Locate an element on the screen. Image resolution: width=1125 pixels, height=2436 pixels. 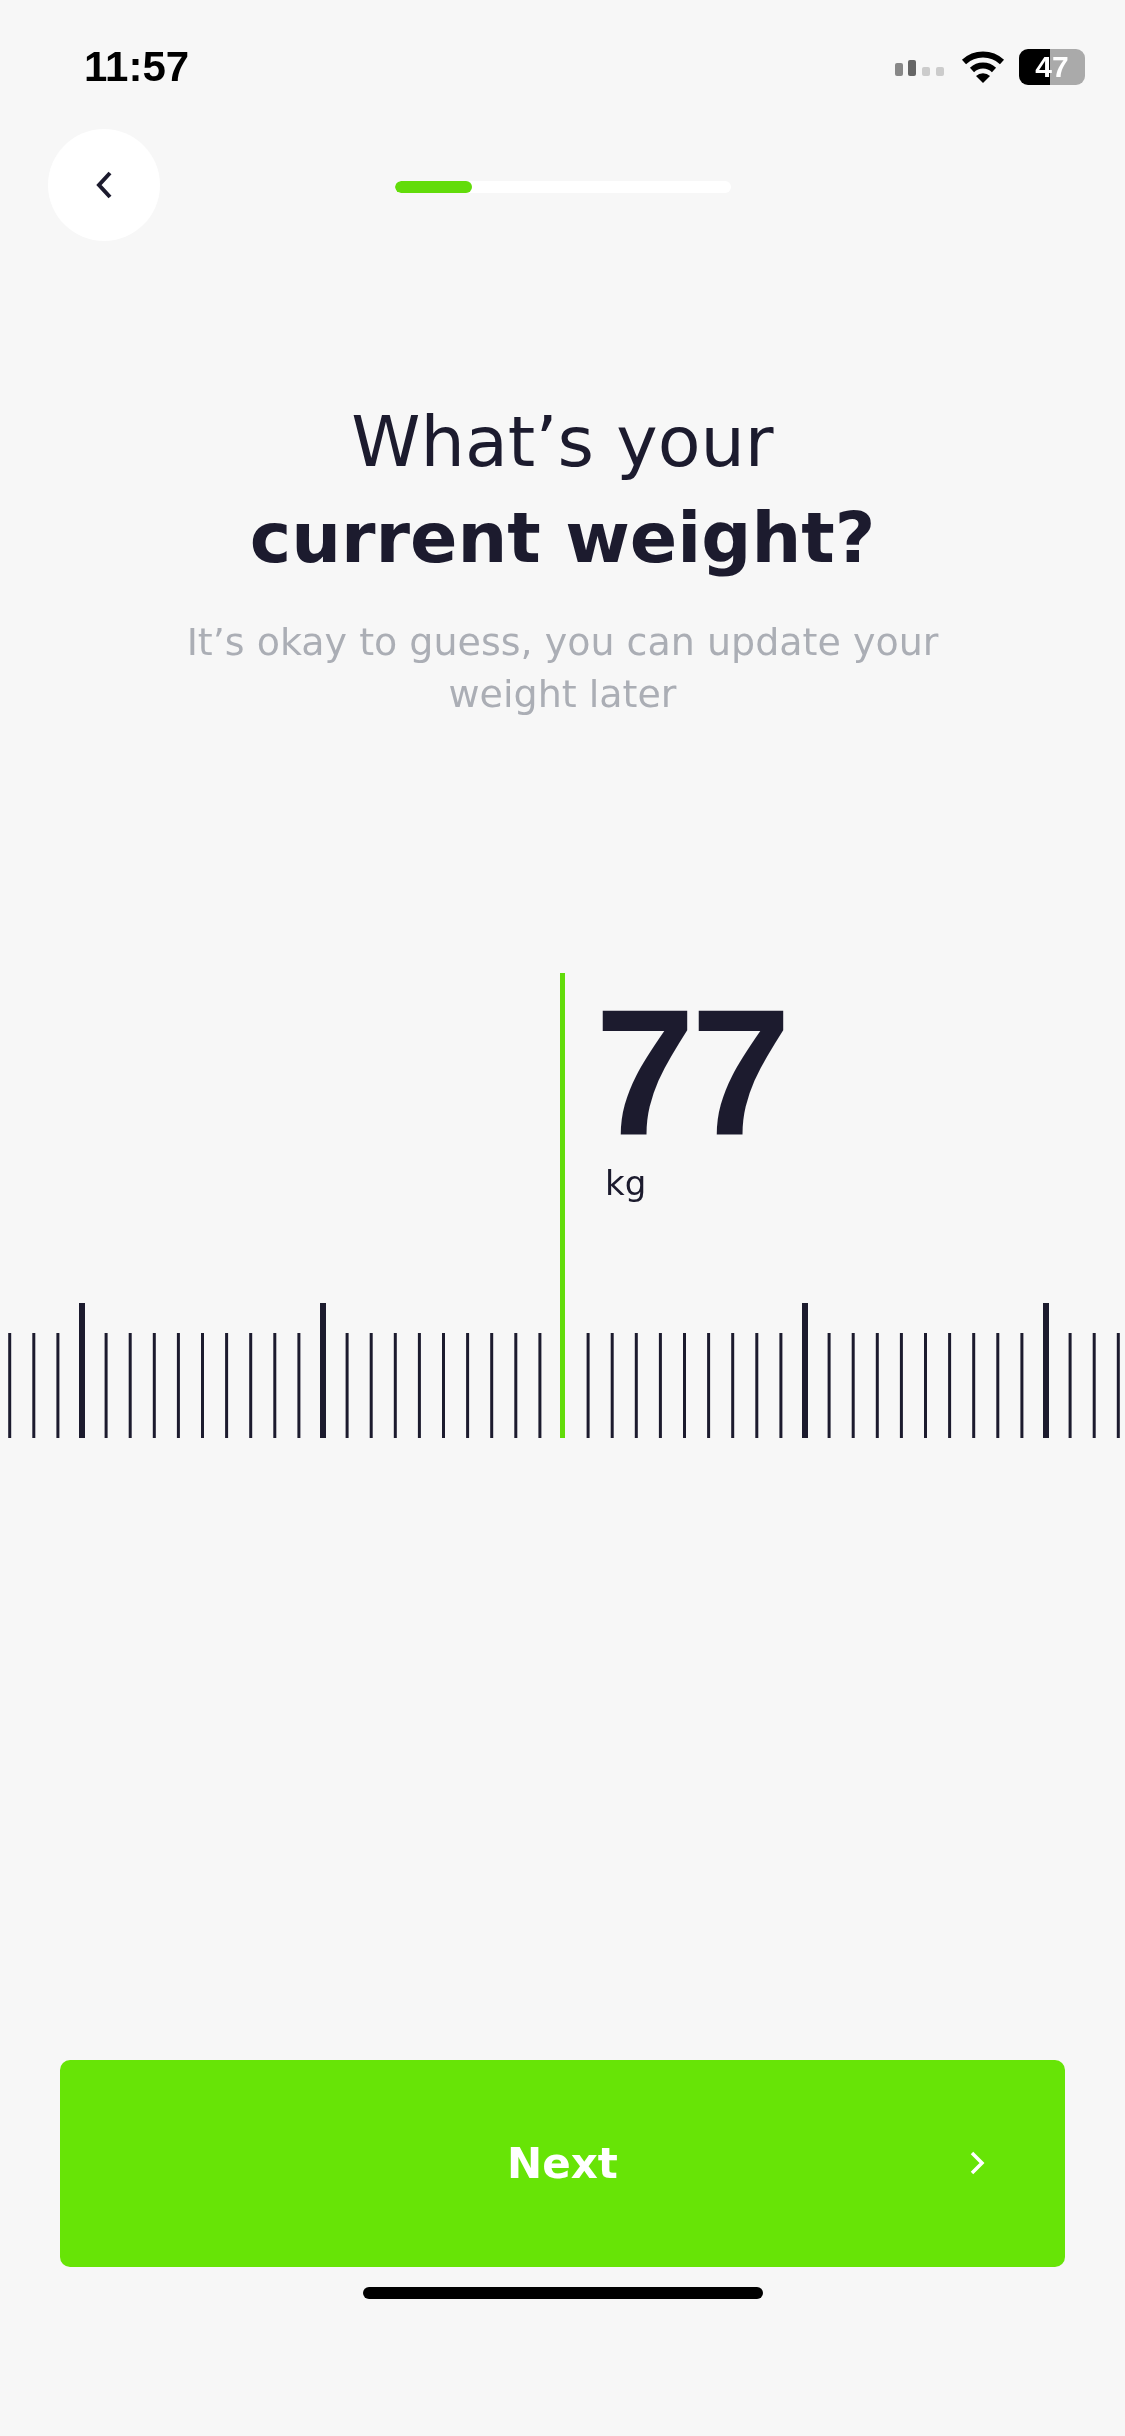
weight-unit: kg is located at coordinates (626, 1183).